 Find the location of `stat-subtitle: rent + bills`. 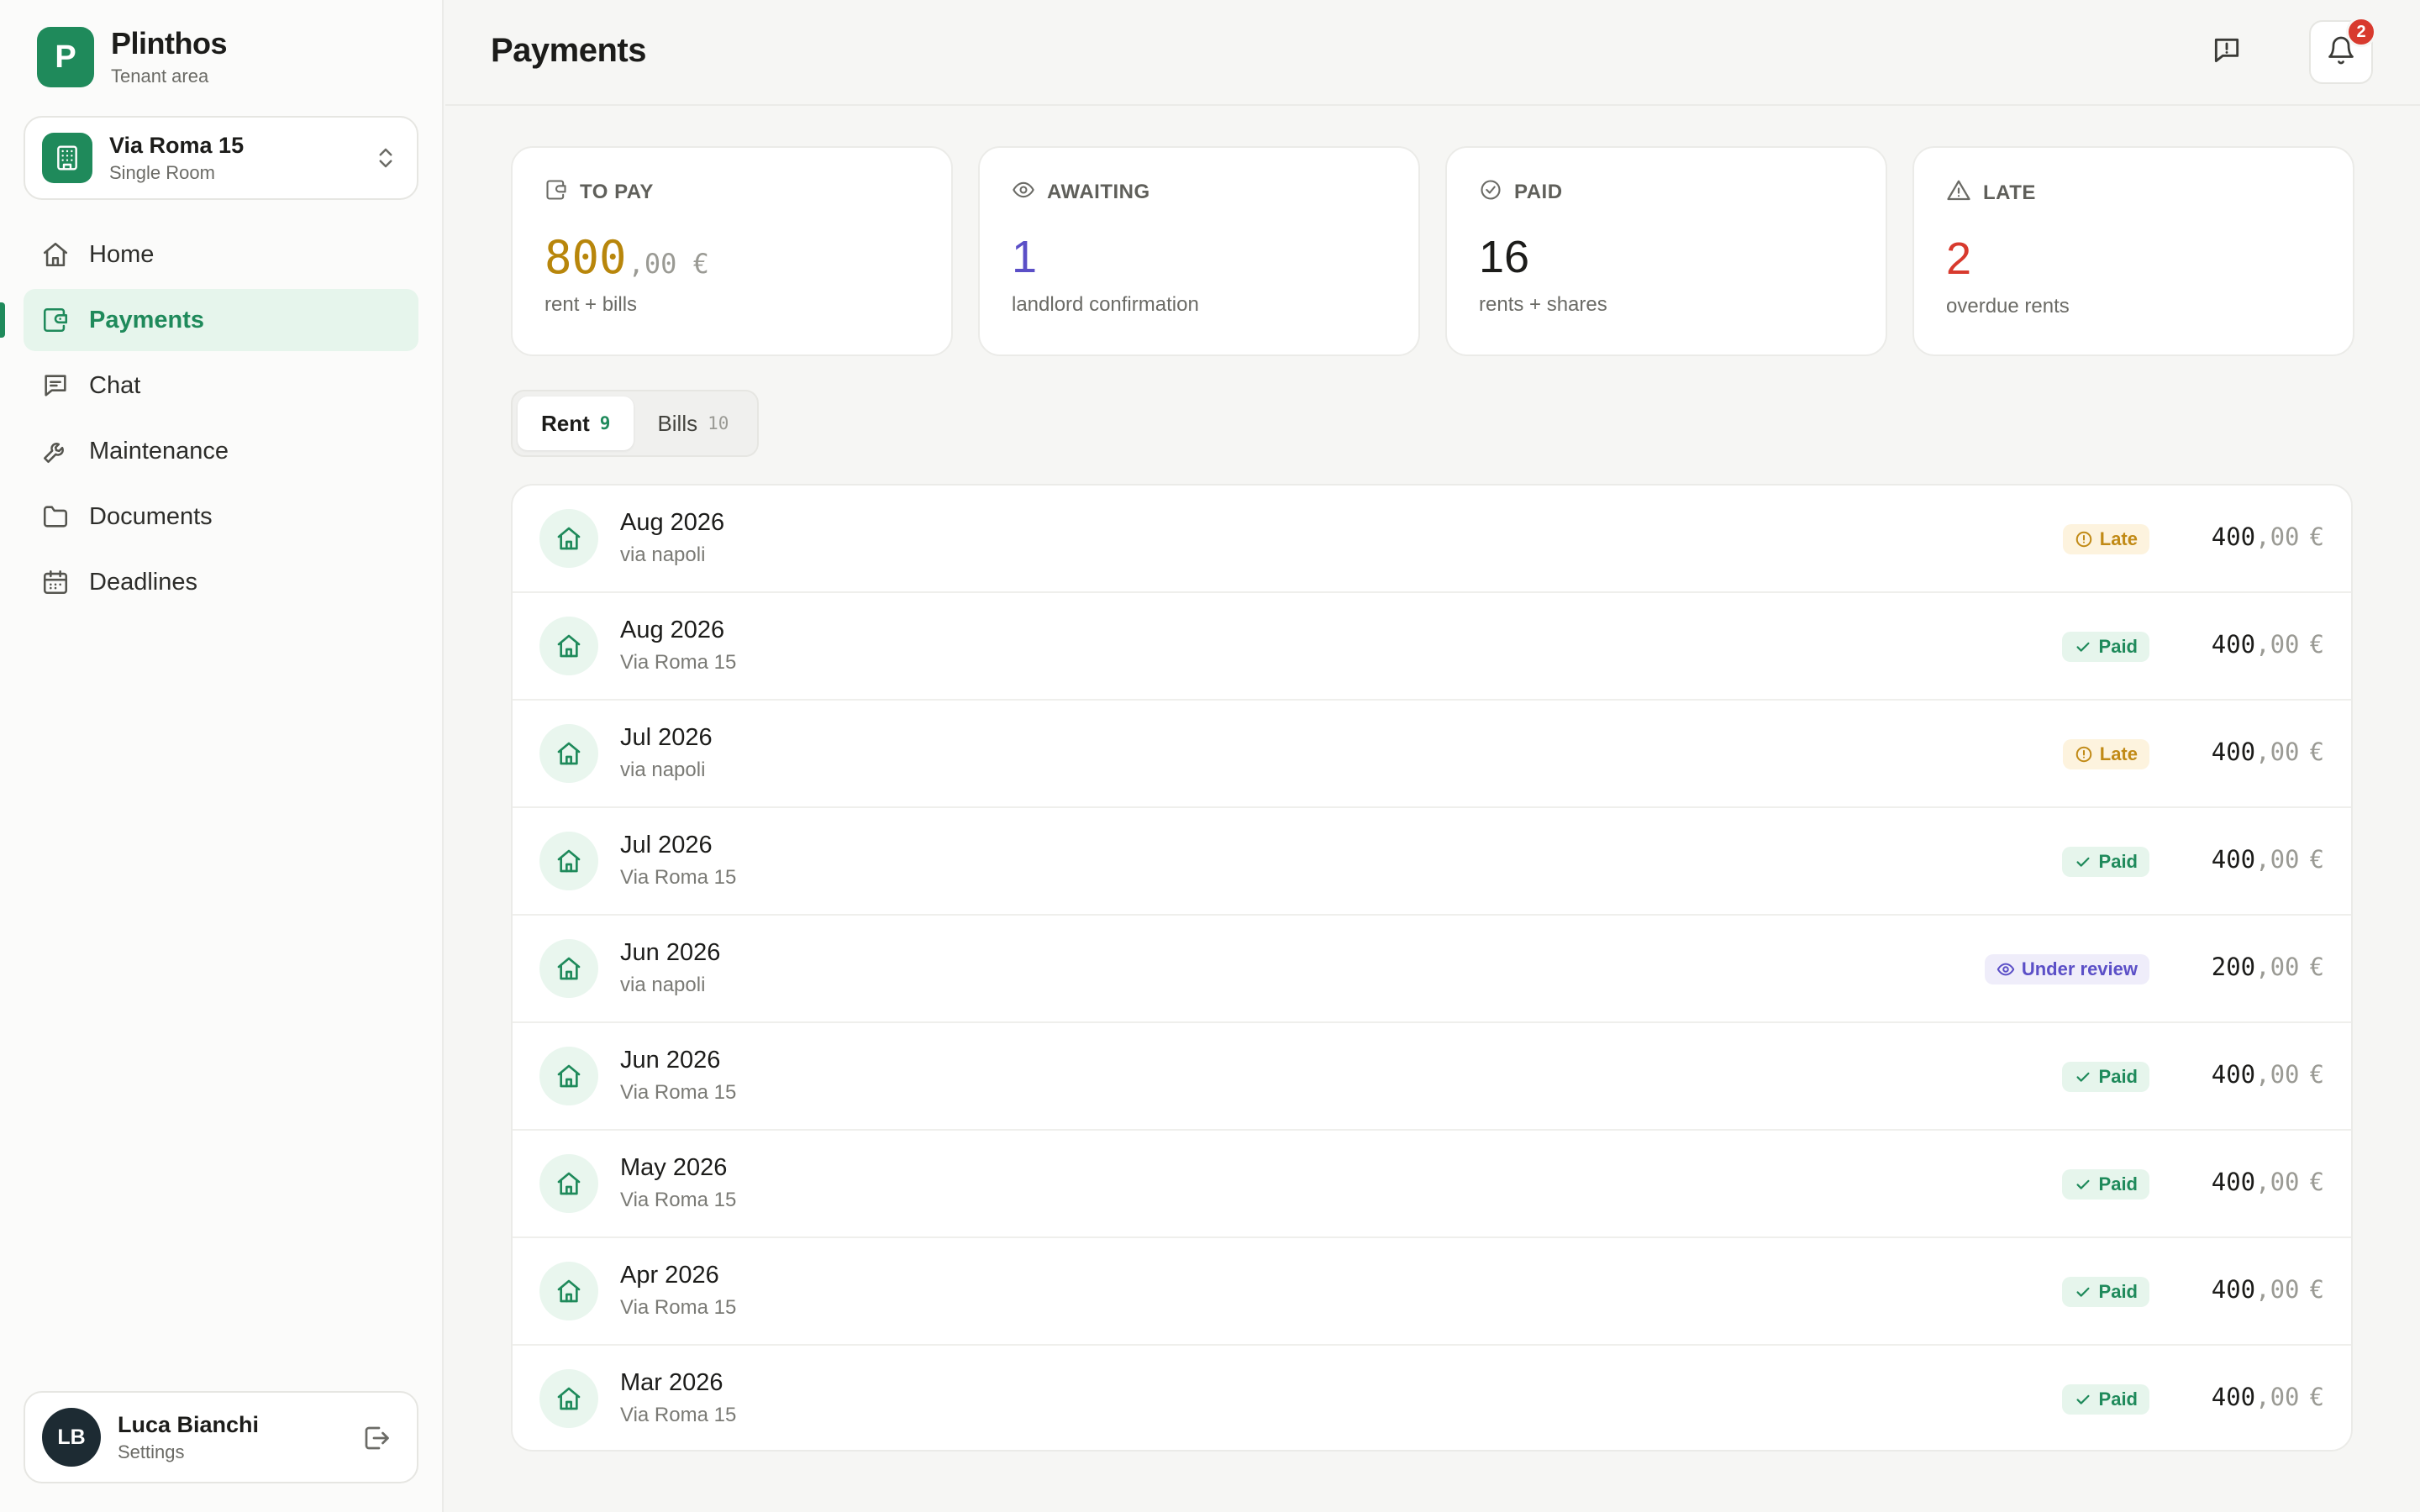

stat-subtitle: rent + bills is located at coordinates (591, 304).